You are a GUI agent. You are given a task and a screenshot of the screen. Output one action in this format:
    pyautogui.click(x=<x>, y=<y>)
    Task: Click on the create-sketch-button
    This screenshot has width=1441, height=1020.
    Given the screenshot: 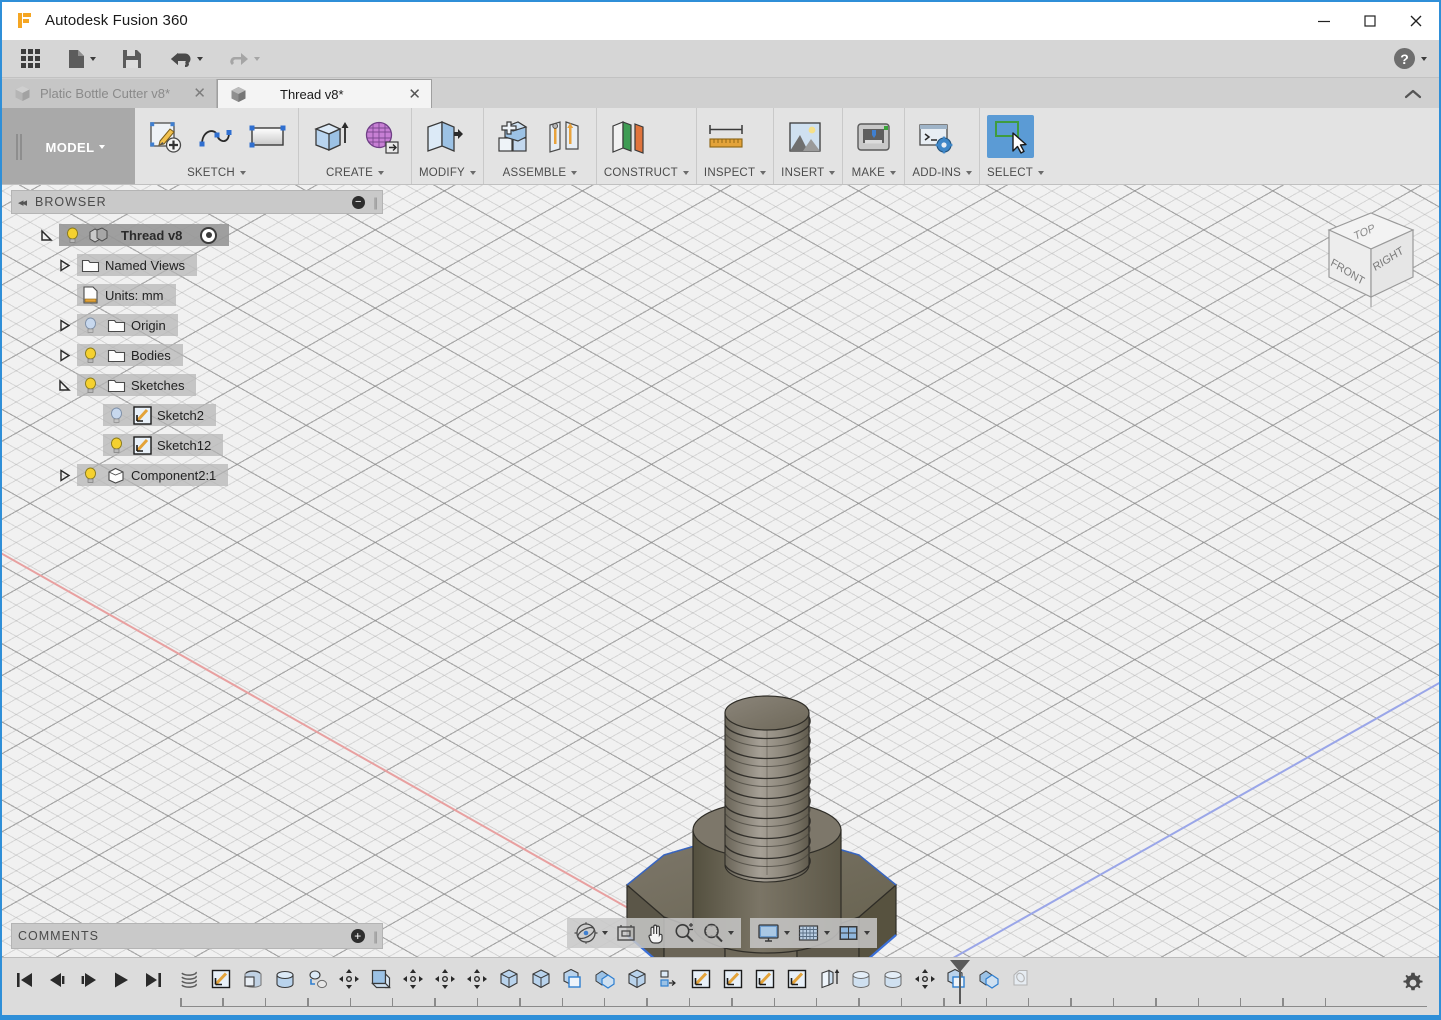 What is the action you would take?
    pyautogui.click(x=165, y=136)
    